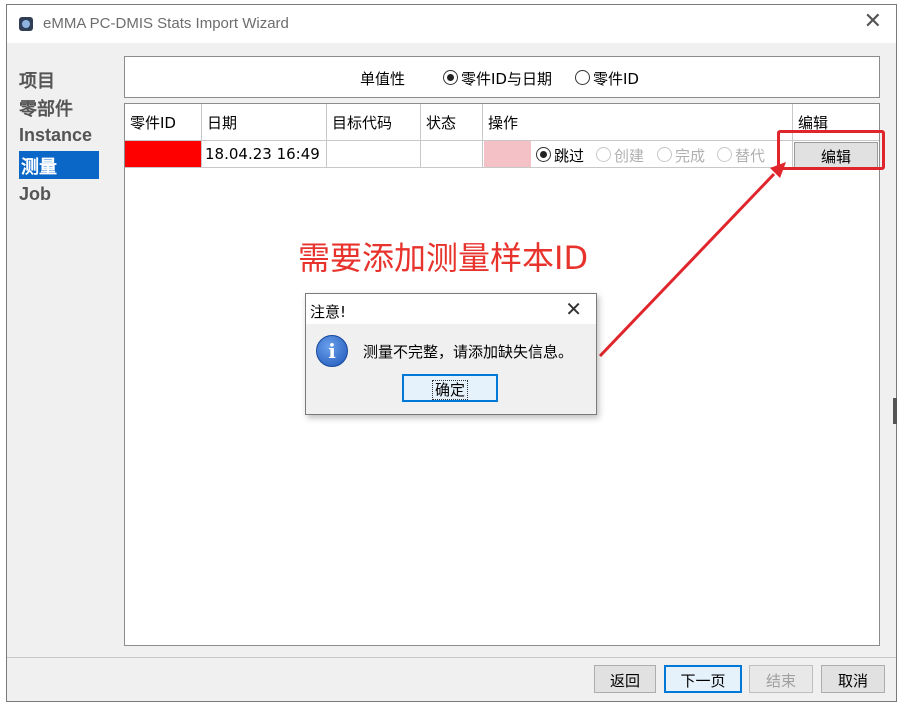  What do you see at coordinates (543, 154) in the screenshot?
I see `radio-skip` at bounding box center [543, 154].